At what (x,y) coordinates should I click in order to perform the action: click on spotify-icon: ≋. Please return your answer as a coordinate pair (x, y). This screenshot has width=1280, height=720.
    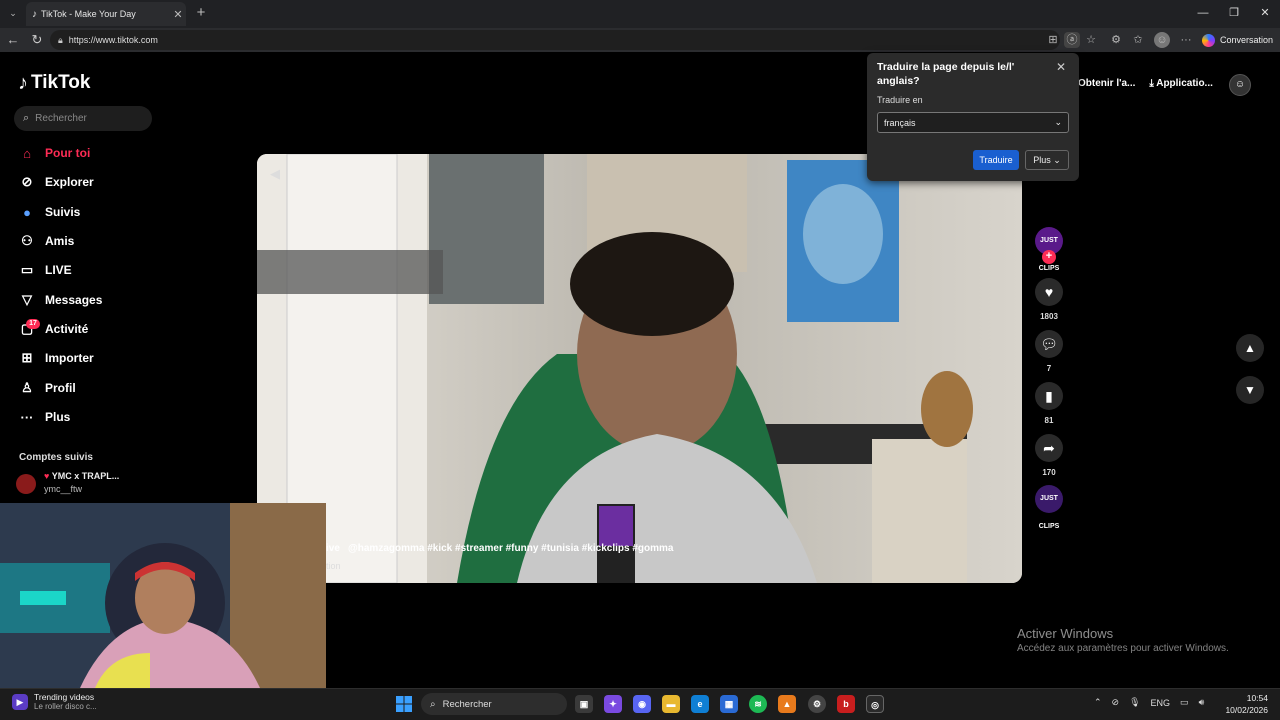
    Looking at the image, I should click on (758, 704).